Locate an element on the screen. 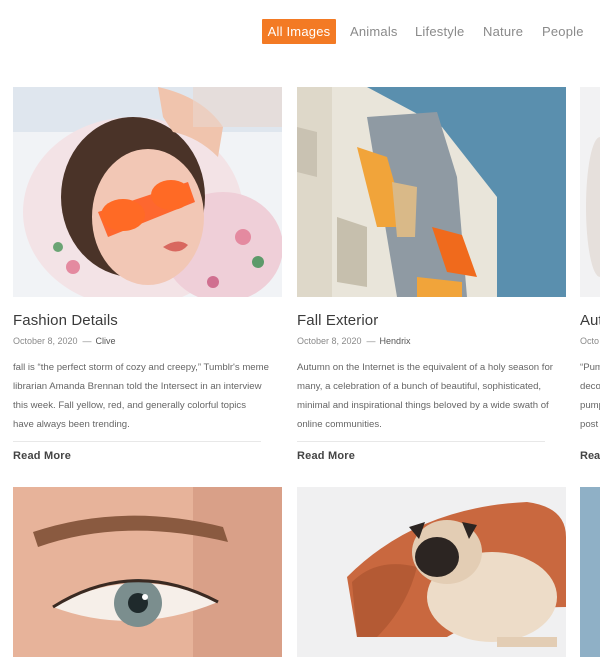 This screenshot has width=600, height=657. post-meta: October 8, 2020— Clive is located at coordinates (64, 341).